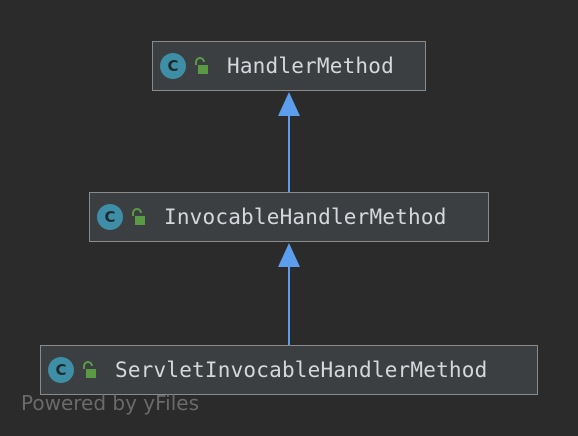 Image resolution: width=578 pixels, height=436 pixels. Describe the element at coordinates (110, 403) in the screenshot. I see `yfiles-watermark: Powered by yFiles` at that location.